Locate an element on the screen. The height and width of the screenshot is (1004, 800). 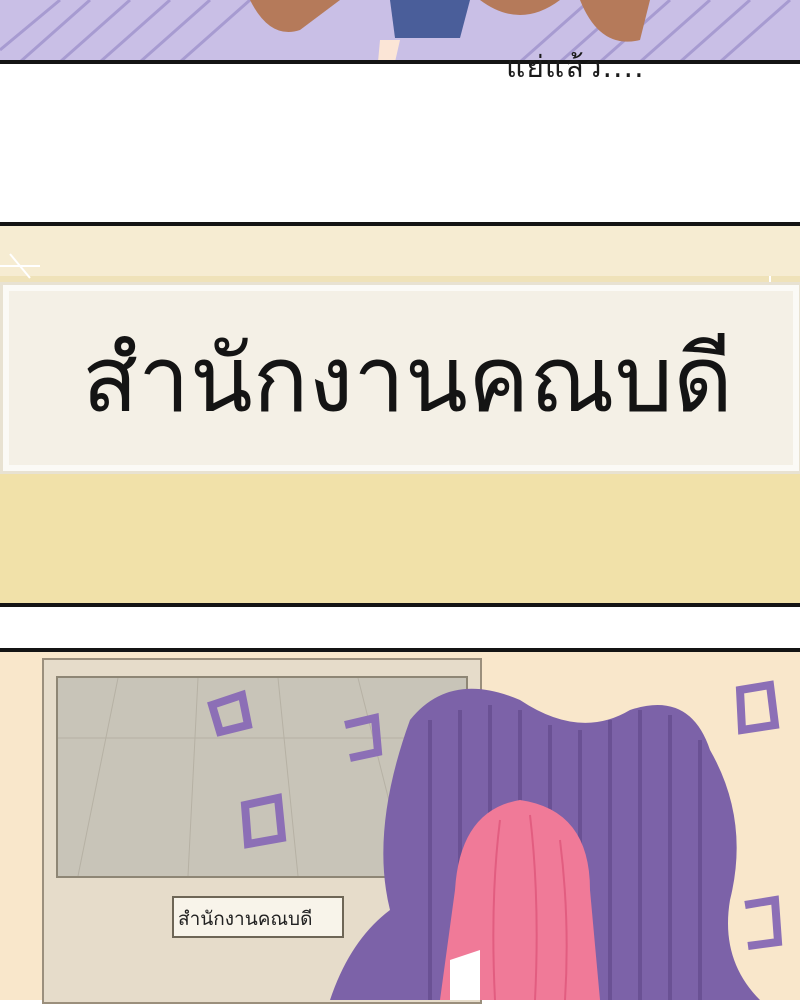
speed-lines-background is located at coordinates (400, 31).